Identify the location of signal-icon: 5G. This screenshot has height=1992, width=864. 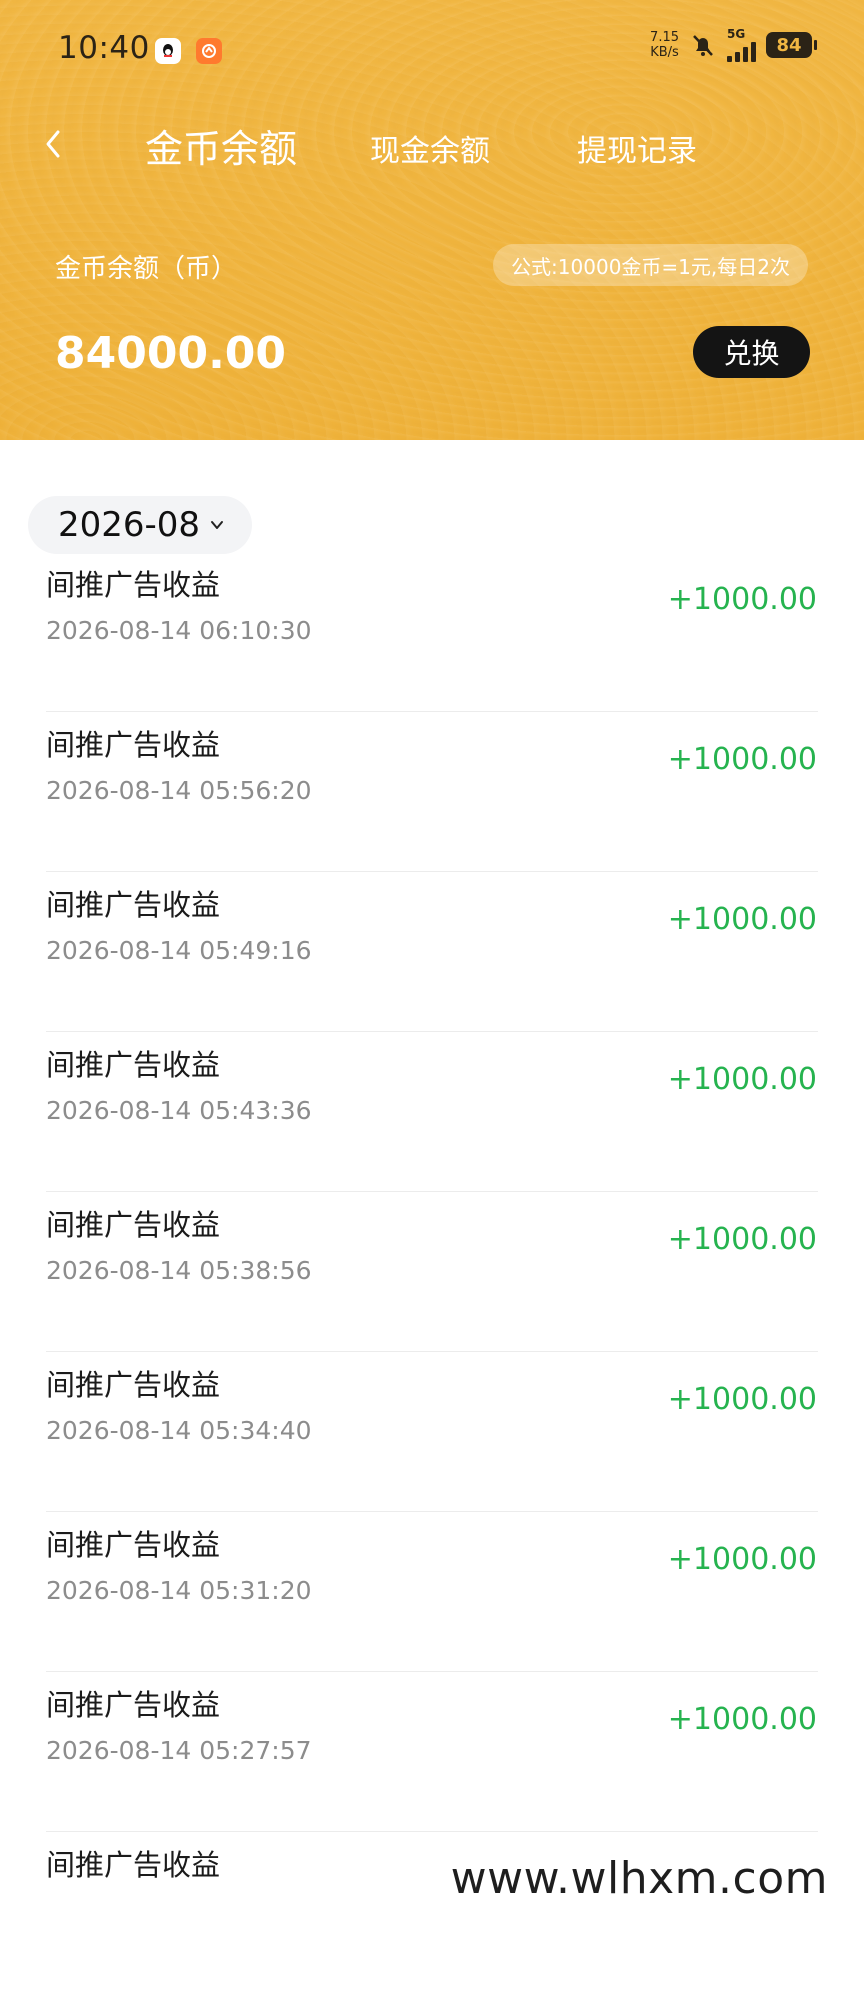
(741, 45).